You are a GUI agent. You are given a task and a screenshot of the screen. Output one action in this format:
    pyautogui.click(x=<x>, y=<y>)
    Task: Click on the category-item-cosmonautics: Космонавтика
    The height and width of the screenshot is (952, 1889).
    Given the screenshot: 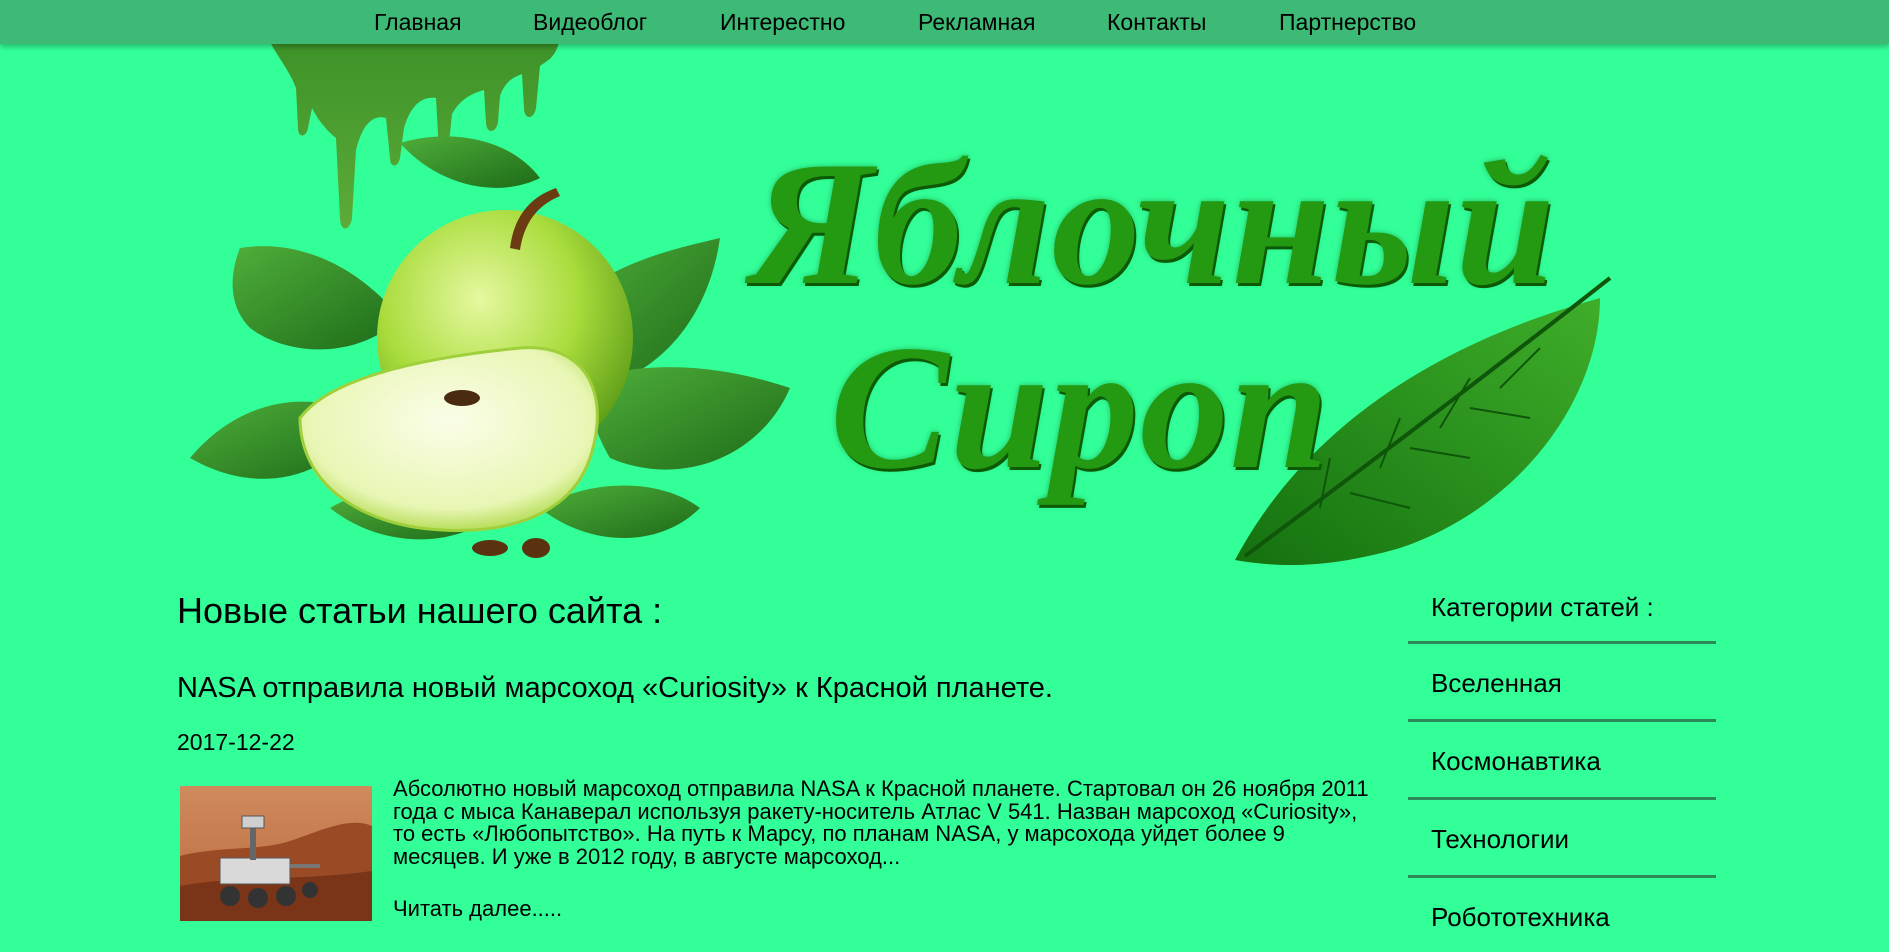 What is the action you would take?
    pyautogui.click(x=1562, y=761)
    